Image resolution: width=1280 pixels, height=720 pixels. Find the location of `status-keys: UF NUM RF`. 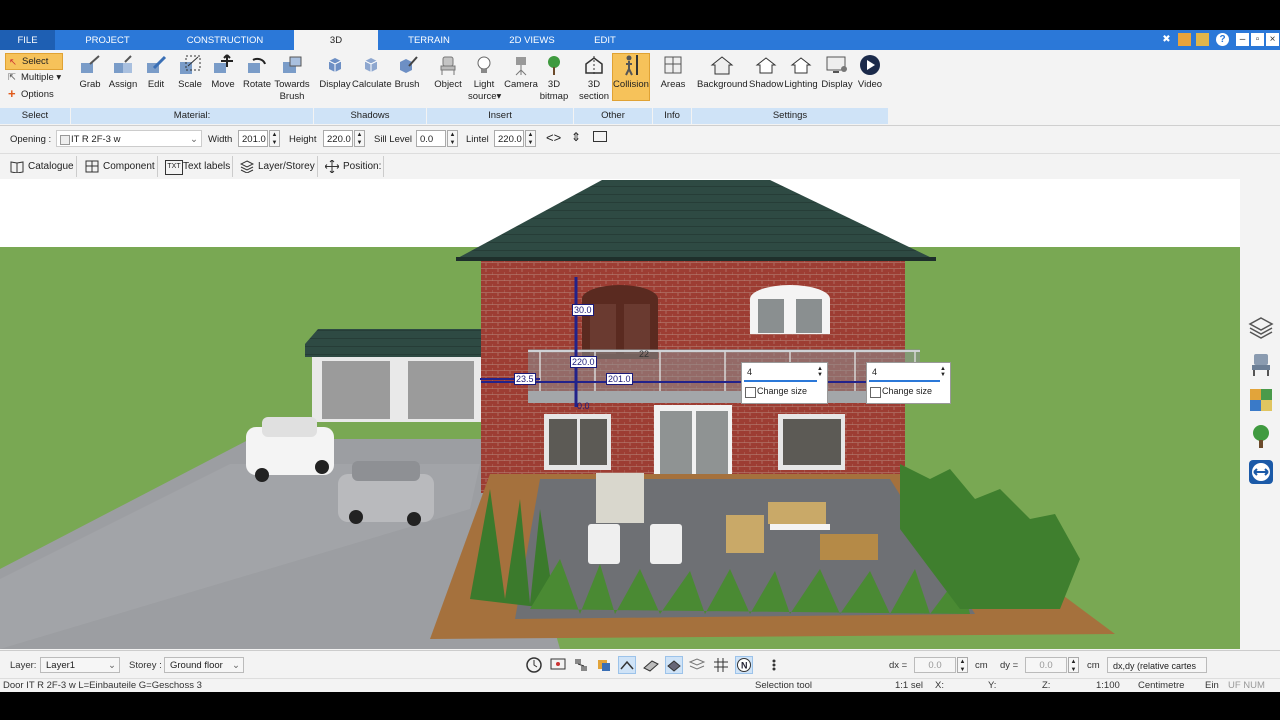

status-keys: UF NUM RF is located at coordinates (1246, 686).